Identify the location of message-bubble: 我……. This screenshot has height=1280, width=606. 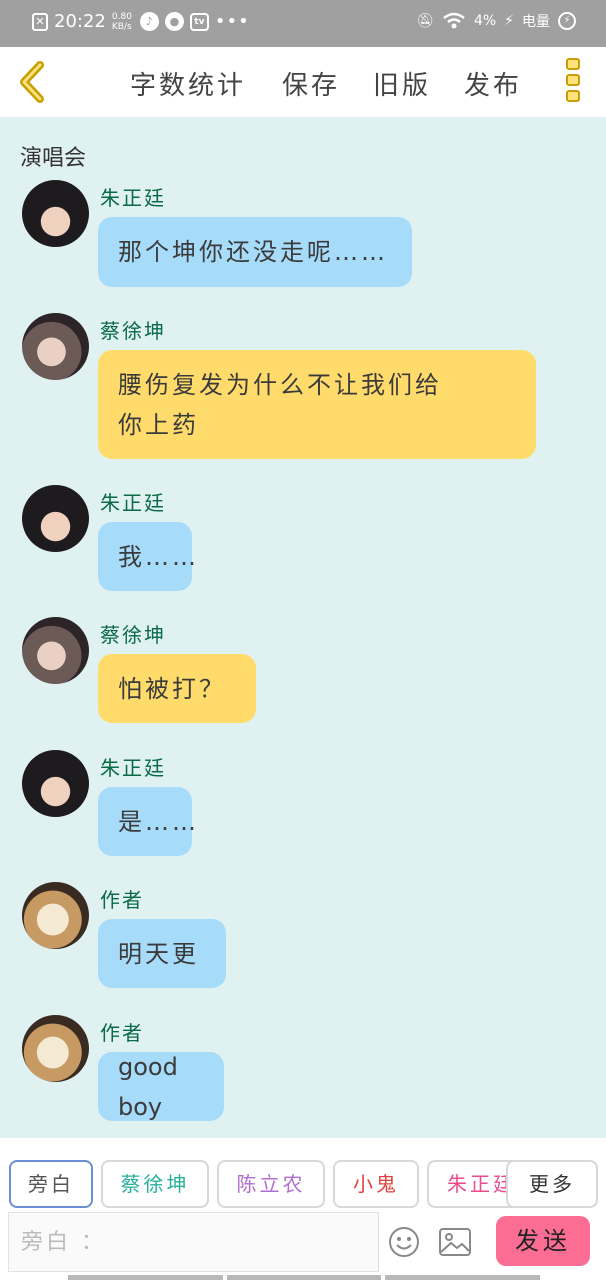
(147, 556).